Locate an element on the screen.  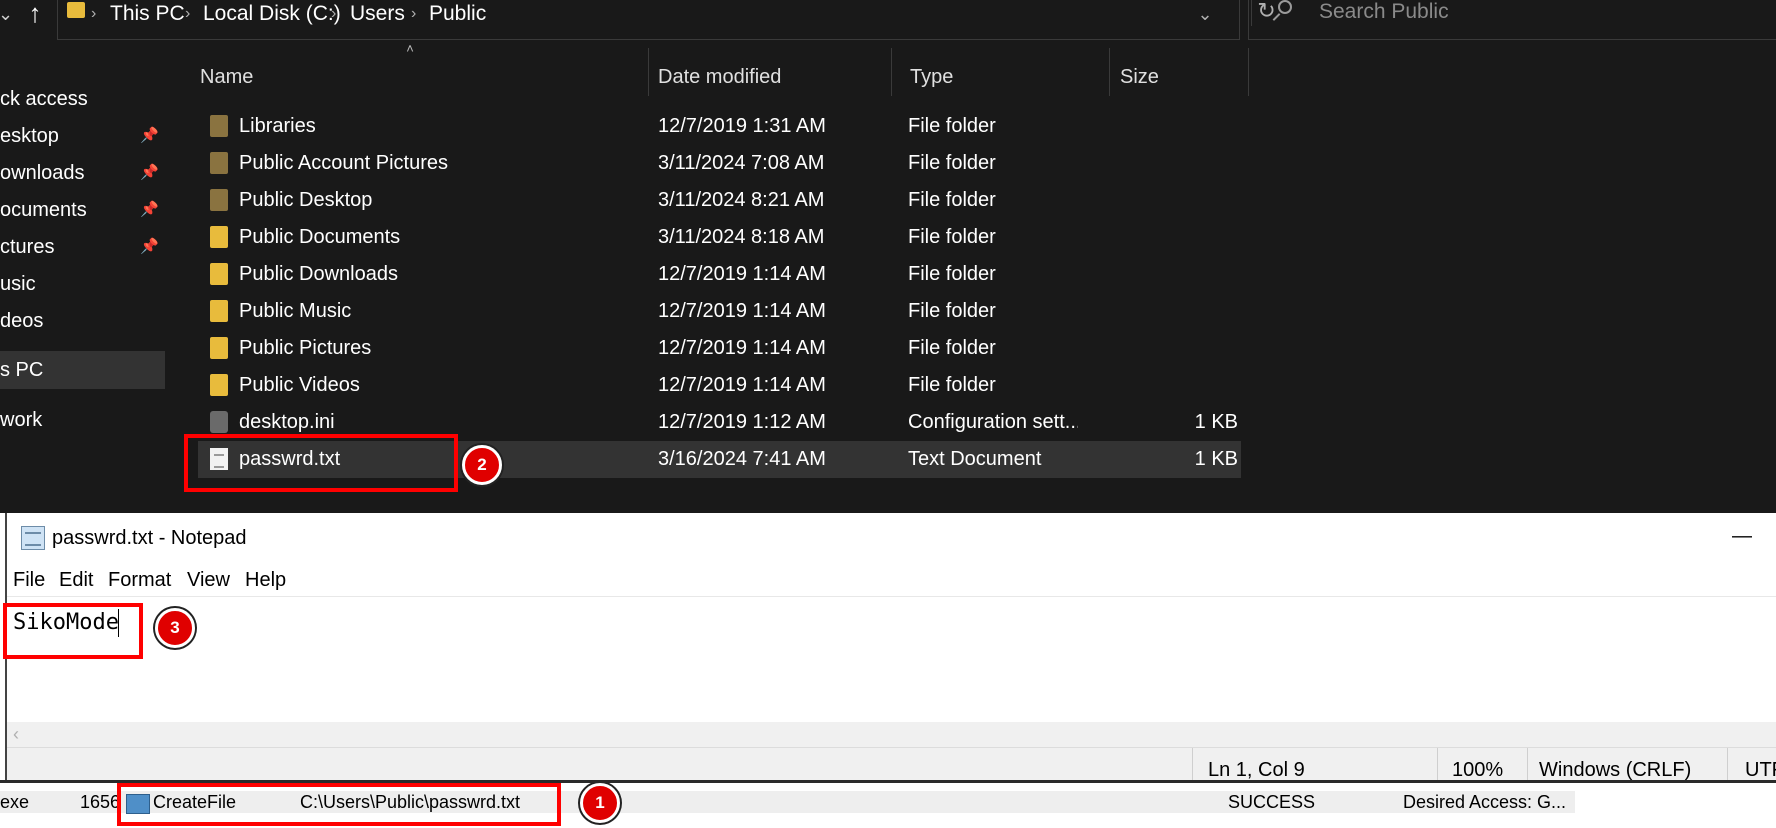
menu-help: Help is located at coordinates (265, 580).